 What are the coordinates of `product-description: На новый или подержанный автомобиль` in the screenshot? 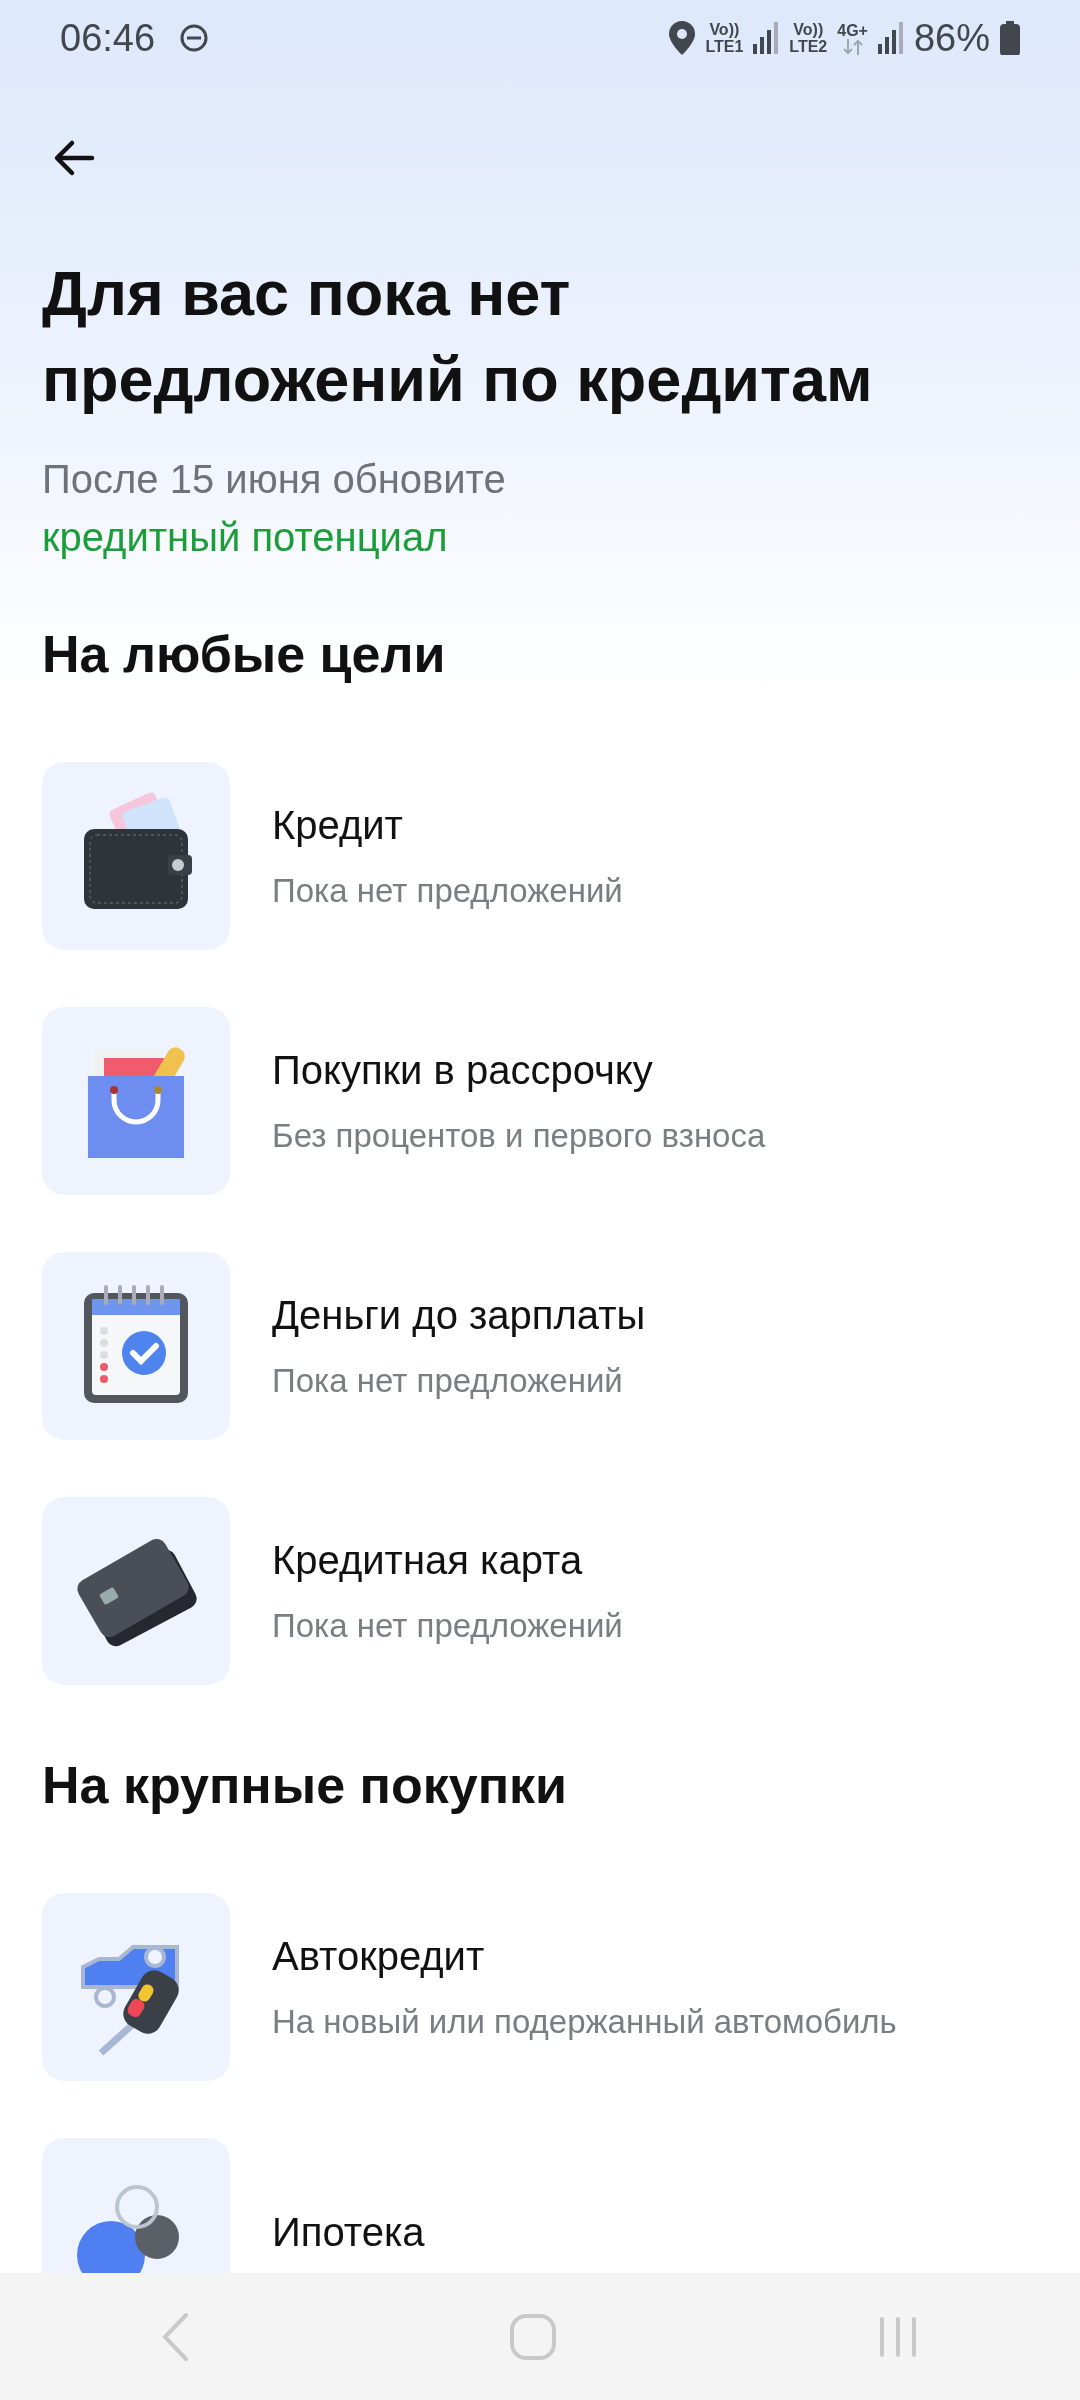 It's located at (584, 2021).